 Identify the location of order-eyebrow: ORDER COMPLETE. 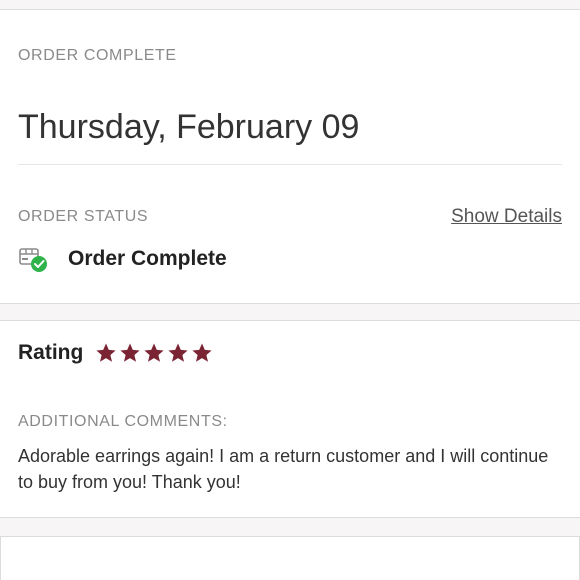
(97, 55).